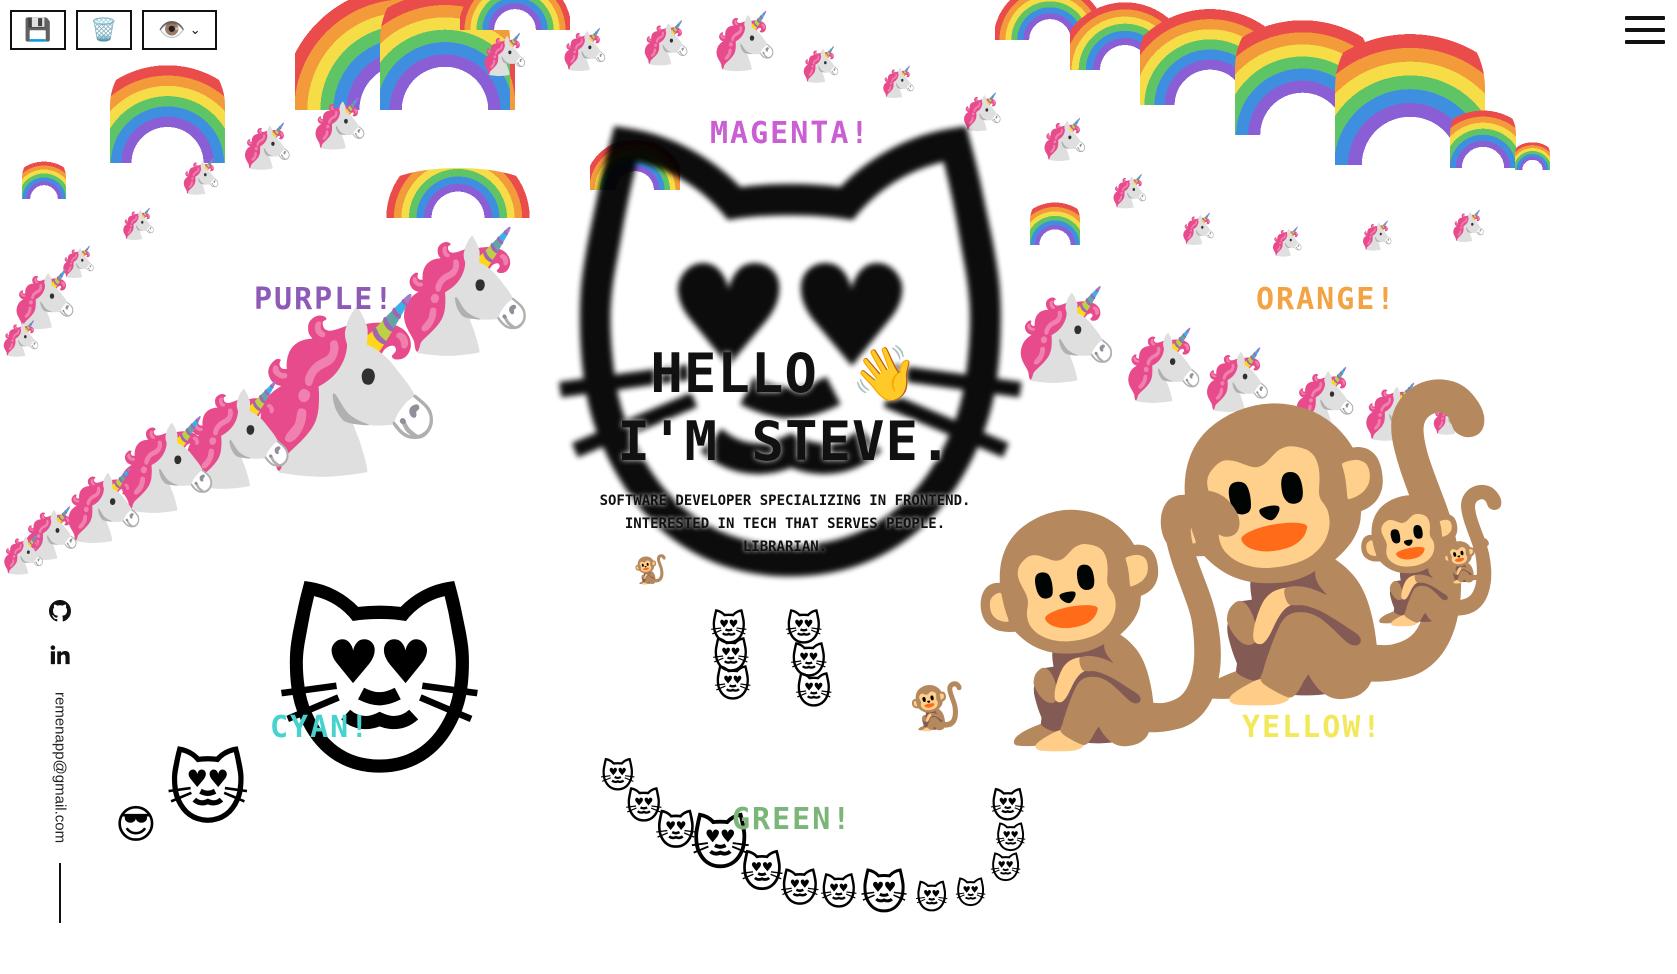 The width and height of the screenshot is (1677, 974). Describe the element at coordinates (195, 30) in the screenshot. I see `chevron-down-icon: ⌄` at that location.